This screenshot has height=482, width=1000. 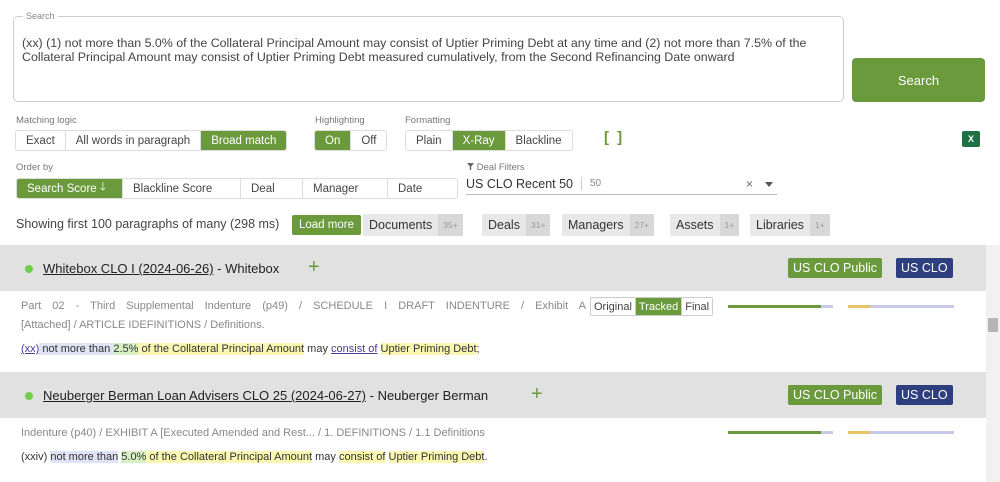 I want to click on formatting-xray-option: X-Ray, so click(x=479, y=140).